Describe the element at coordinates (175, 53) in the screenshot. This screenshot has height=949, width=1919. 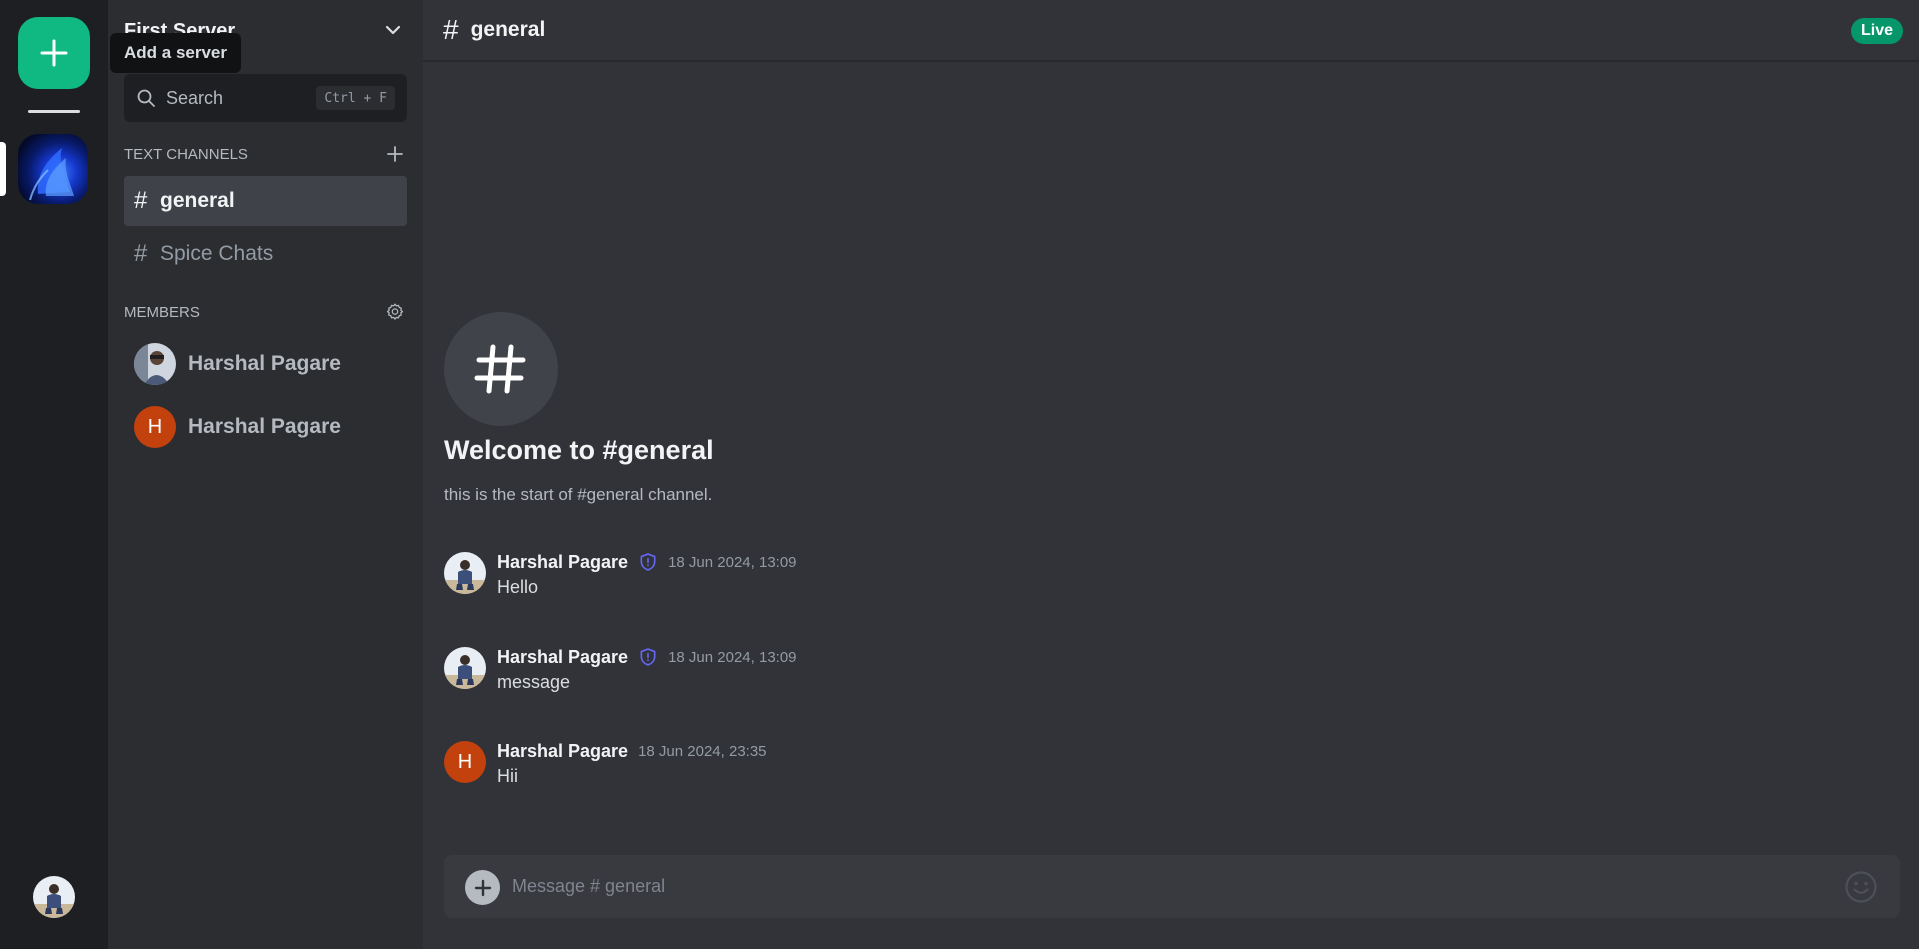
I see `add-server-tooltip: Add a server` at that location.